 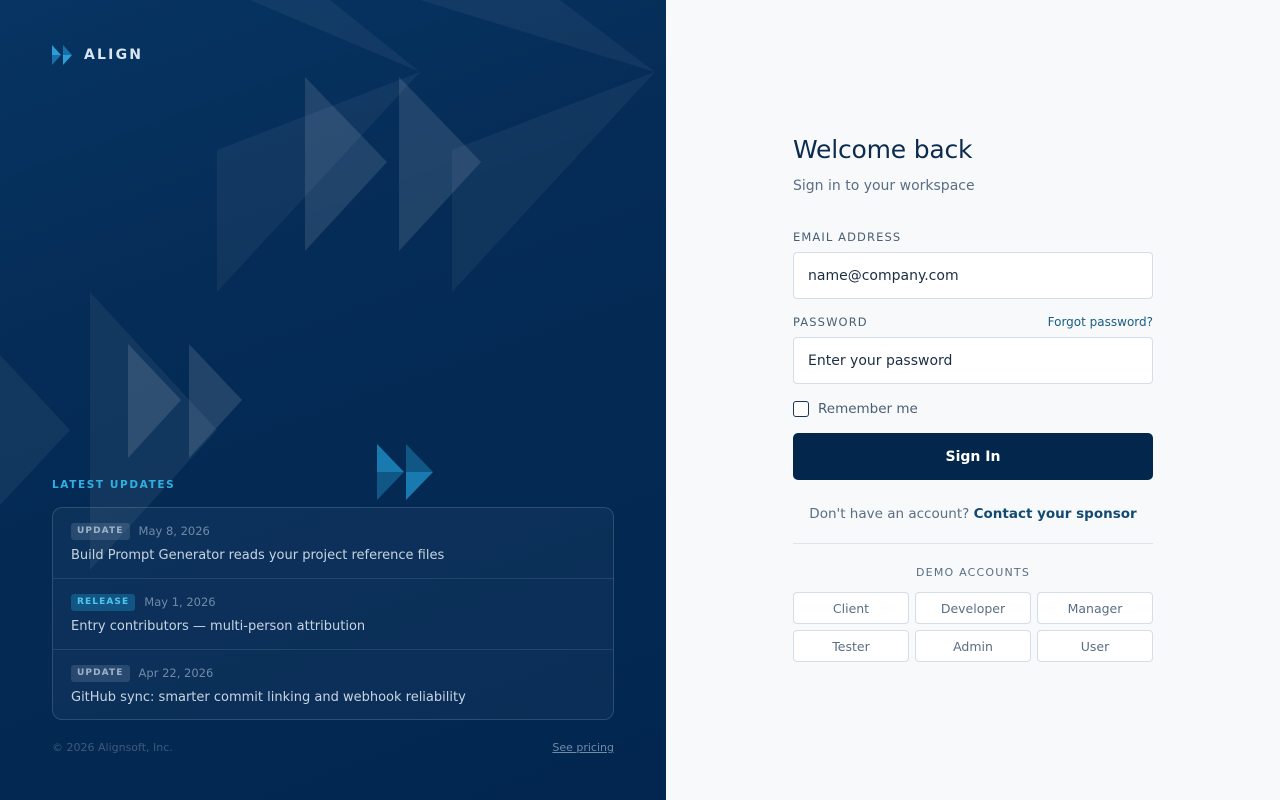 What do you see at coordinates (973, 275) in the screenshot?
I see `email-field` at bounding box center [973, 275].